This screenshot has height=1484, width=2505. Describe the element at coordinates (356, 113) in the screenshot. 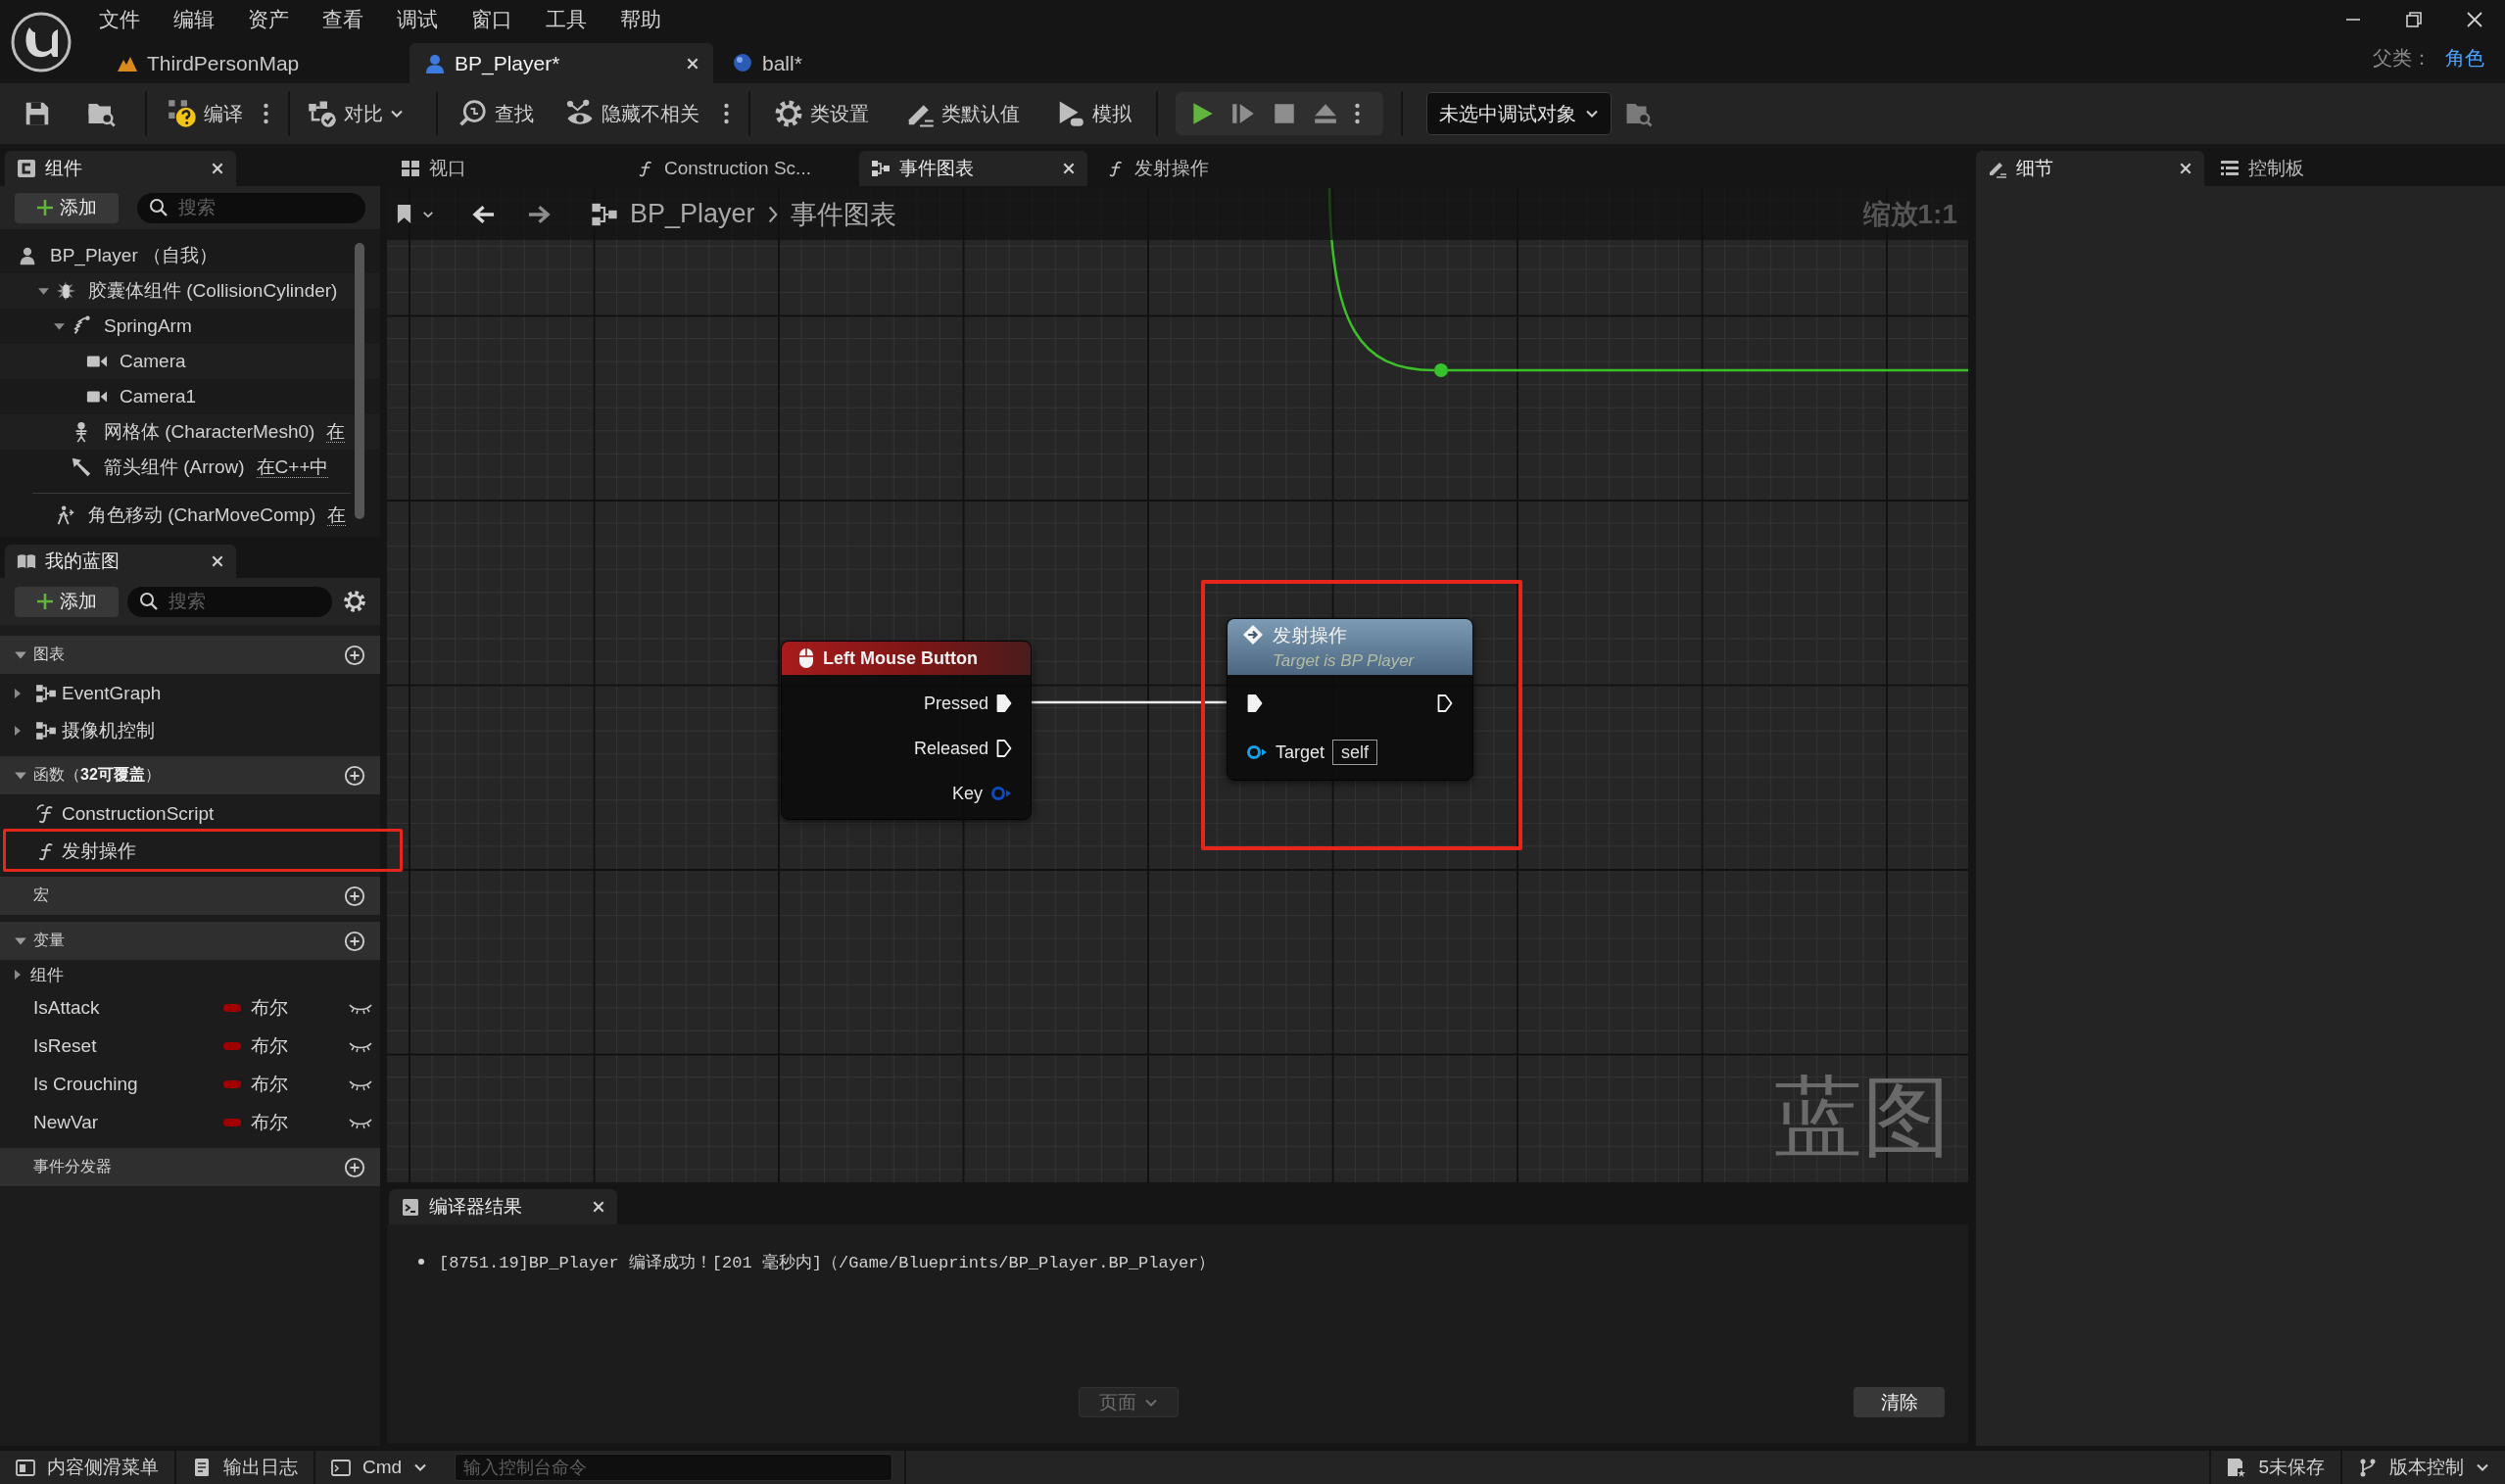

I see `diff-dropdown: 对比` at that location.